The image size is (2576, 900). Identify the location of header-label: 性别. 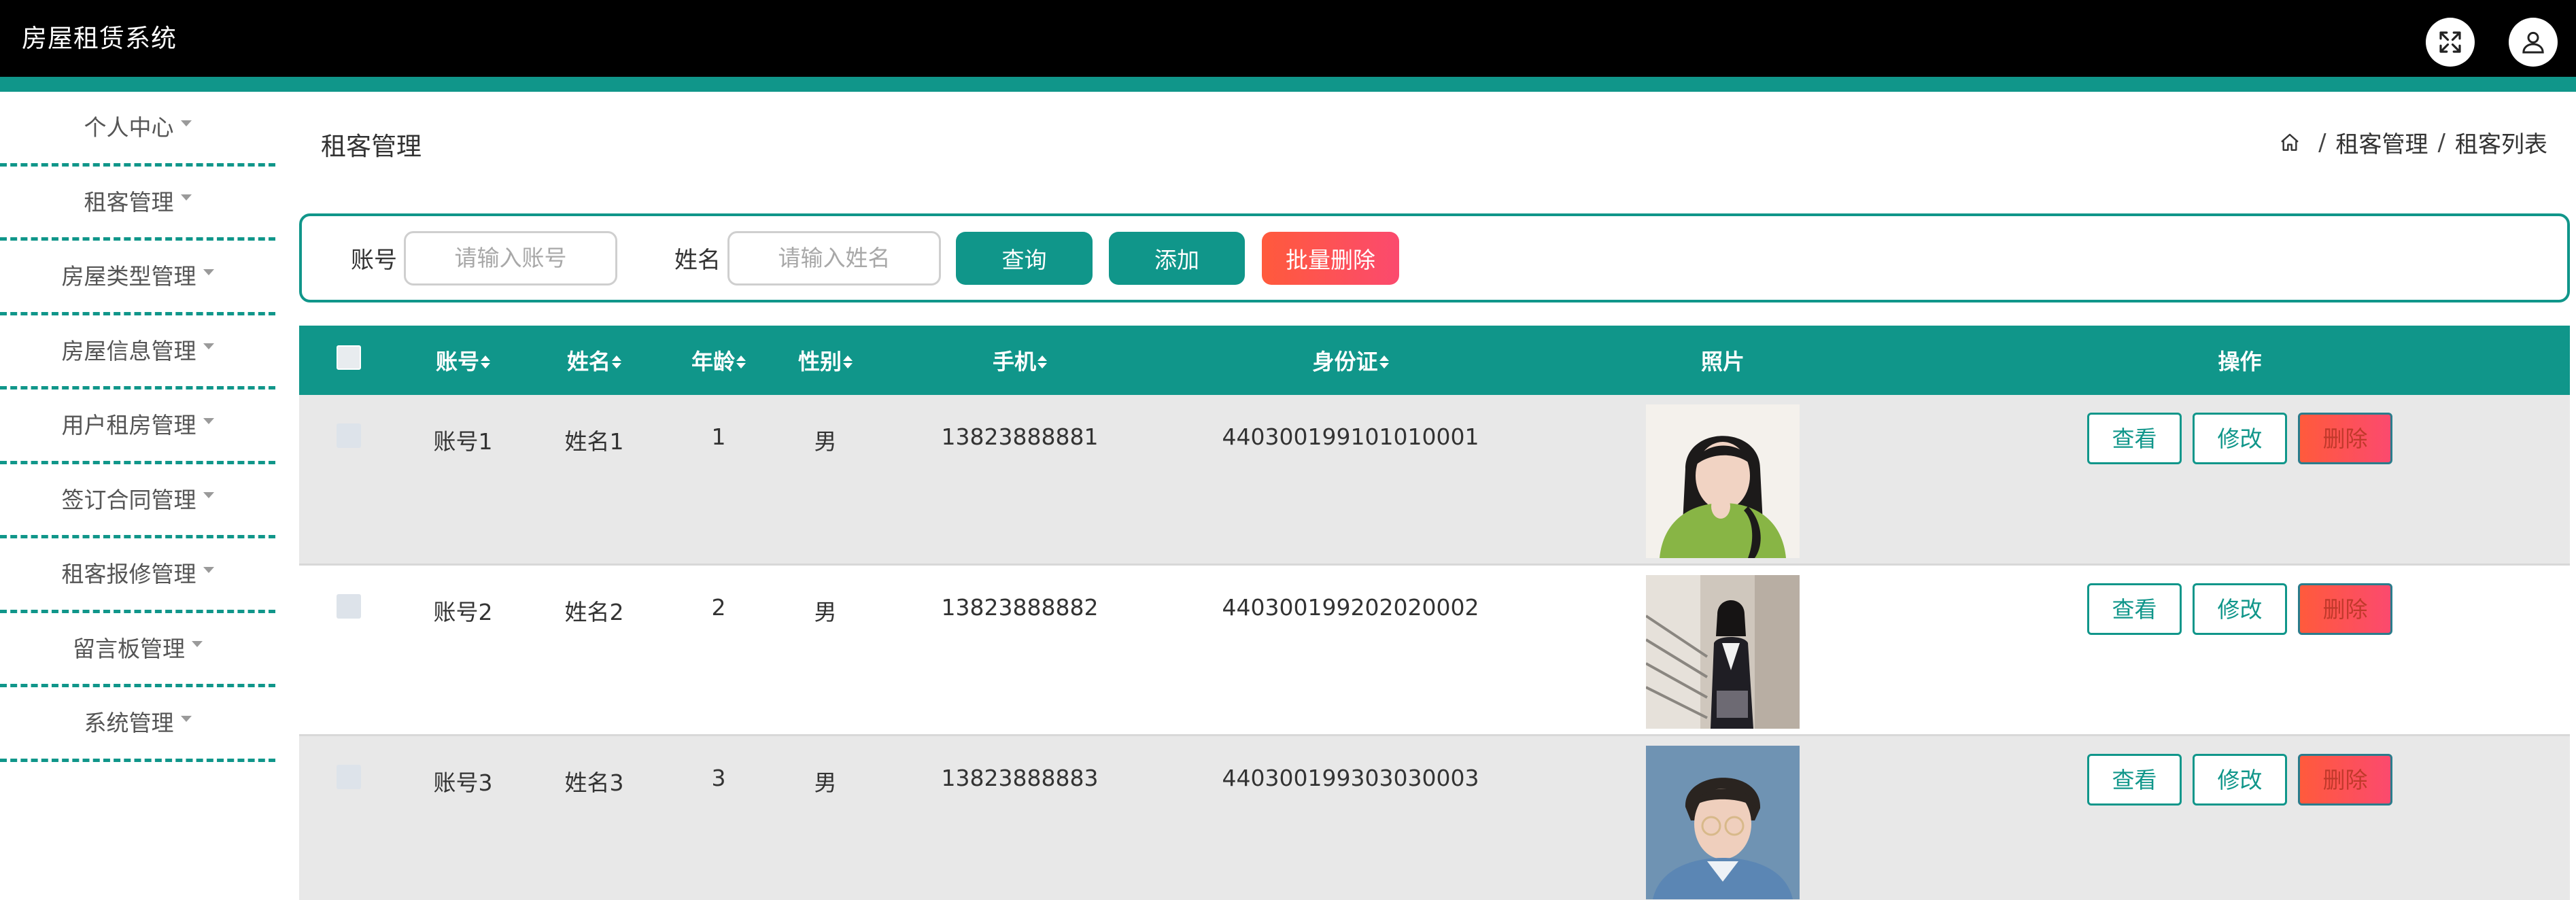
(820, 362).